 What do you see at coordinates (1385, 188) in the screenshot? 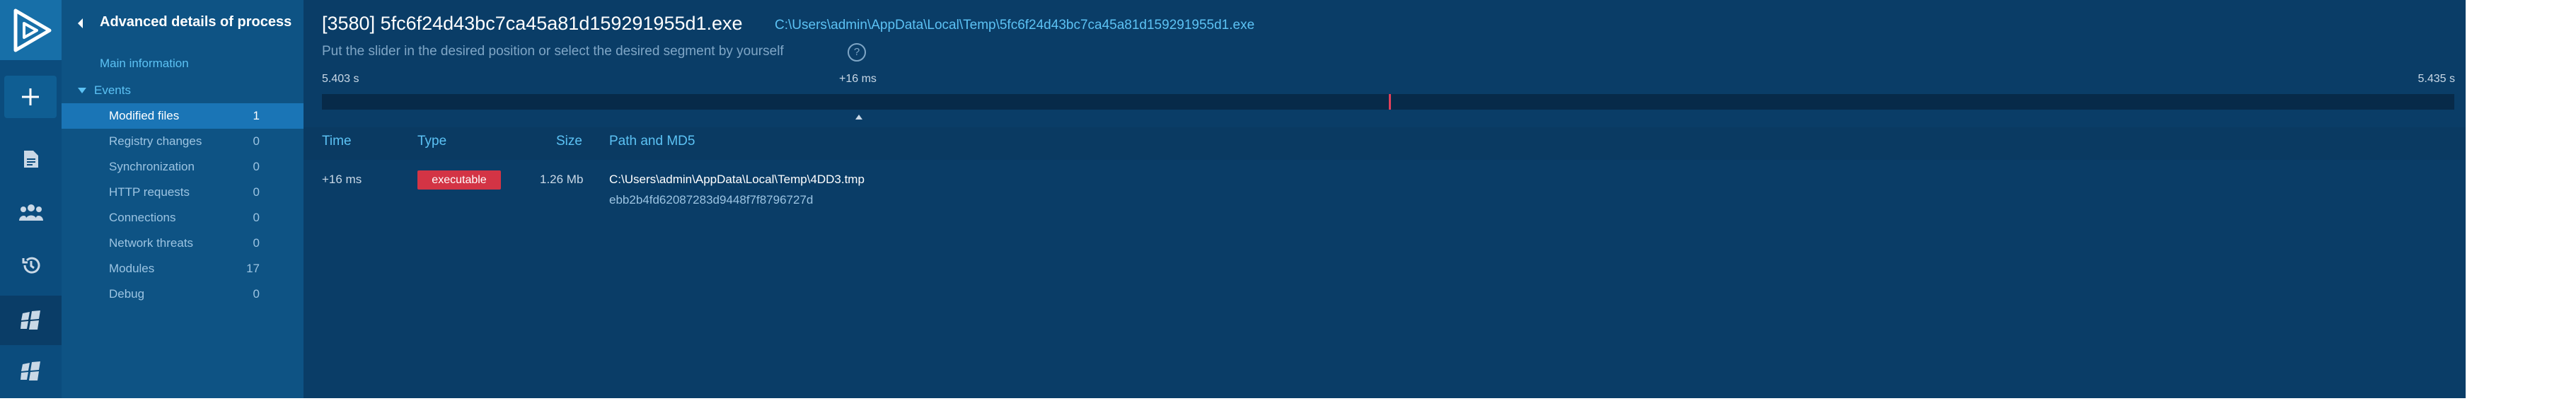
I see `table-row` at bounding box center [1385, 188].